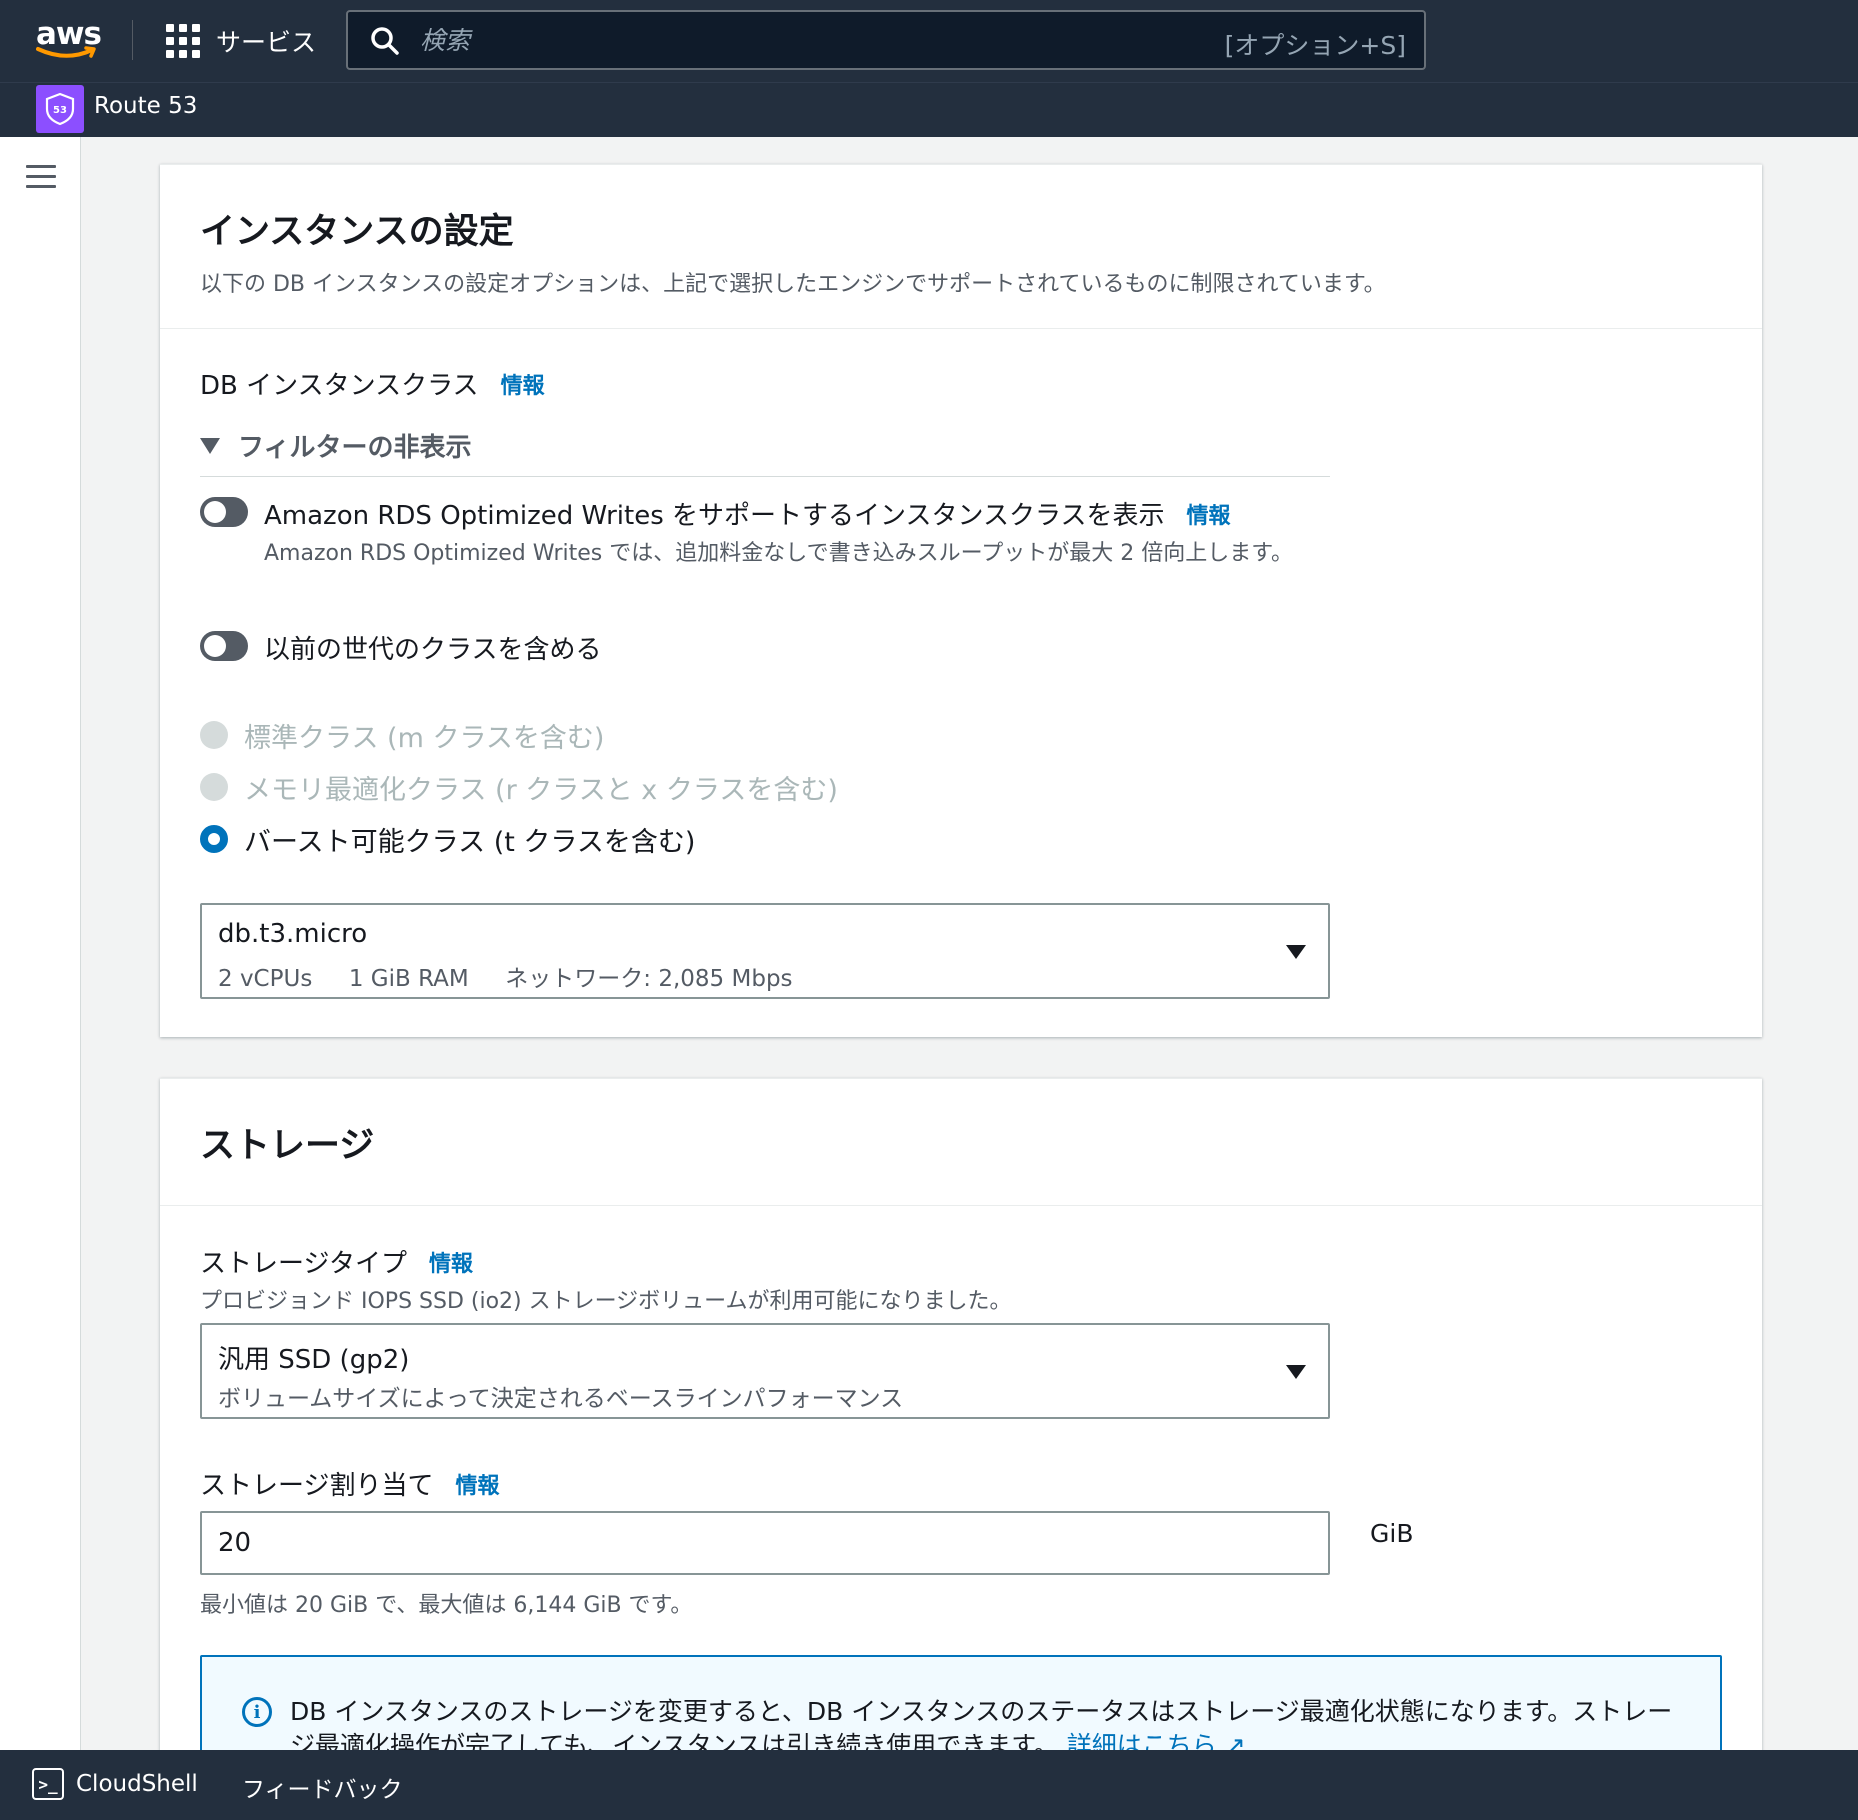  What do you see at coordinates (224, 646) in the screenshot?
I see `previous-generation-toggle` at bounding box center [224, 646].